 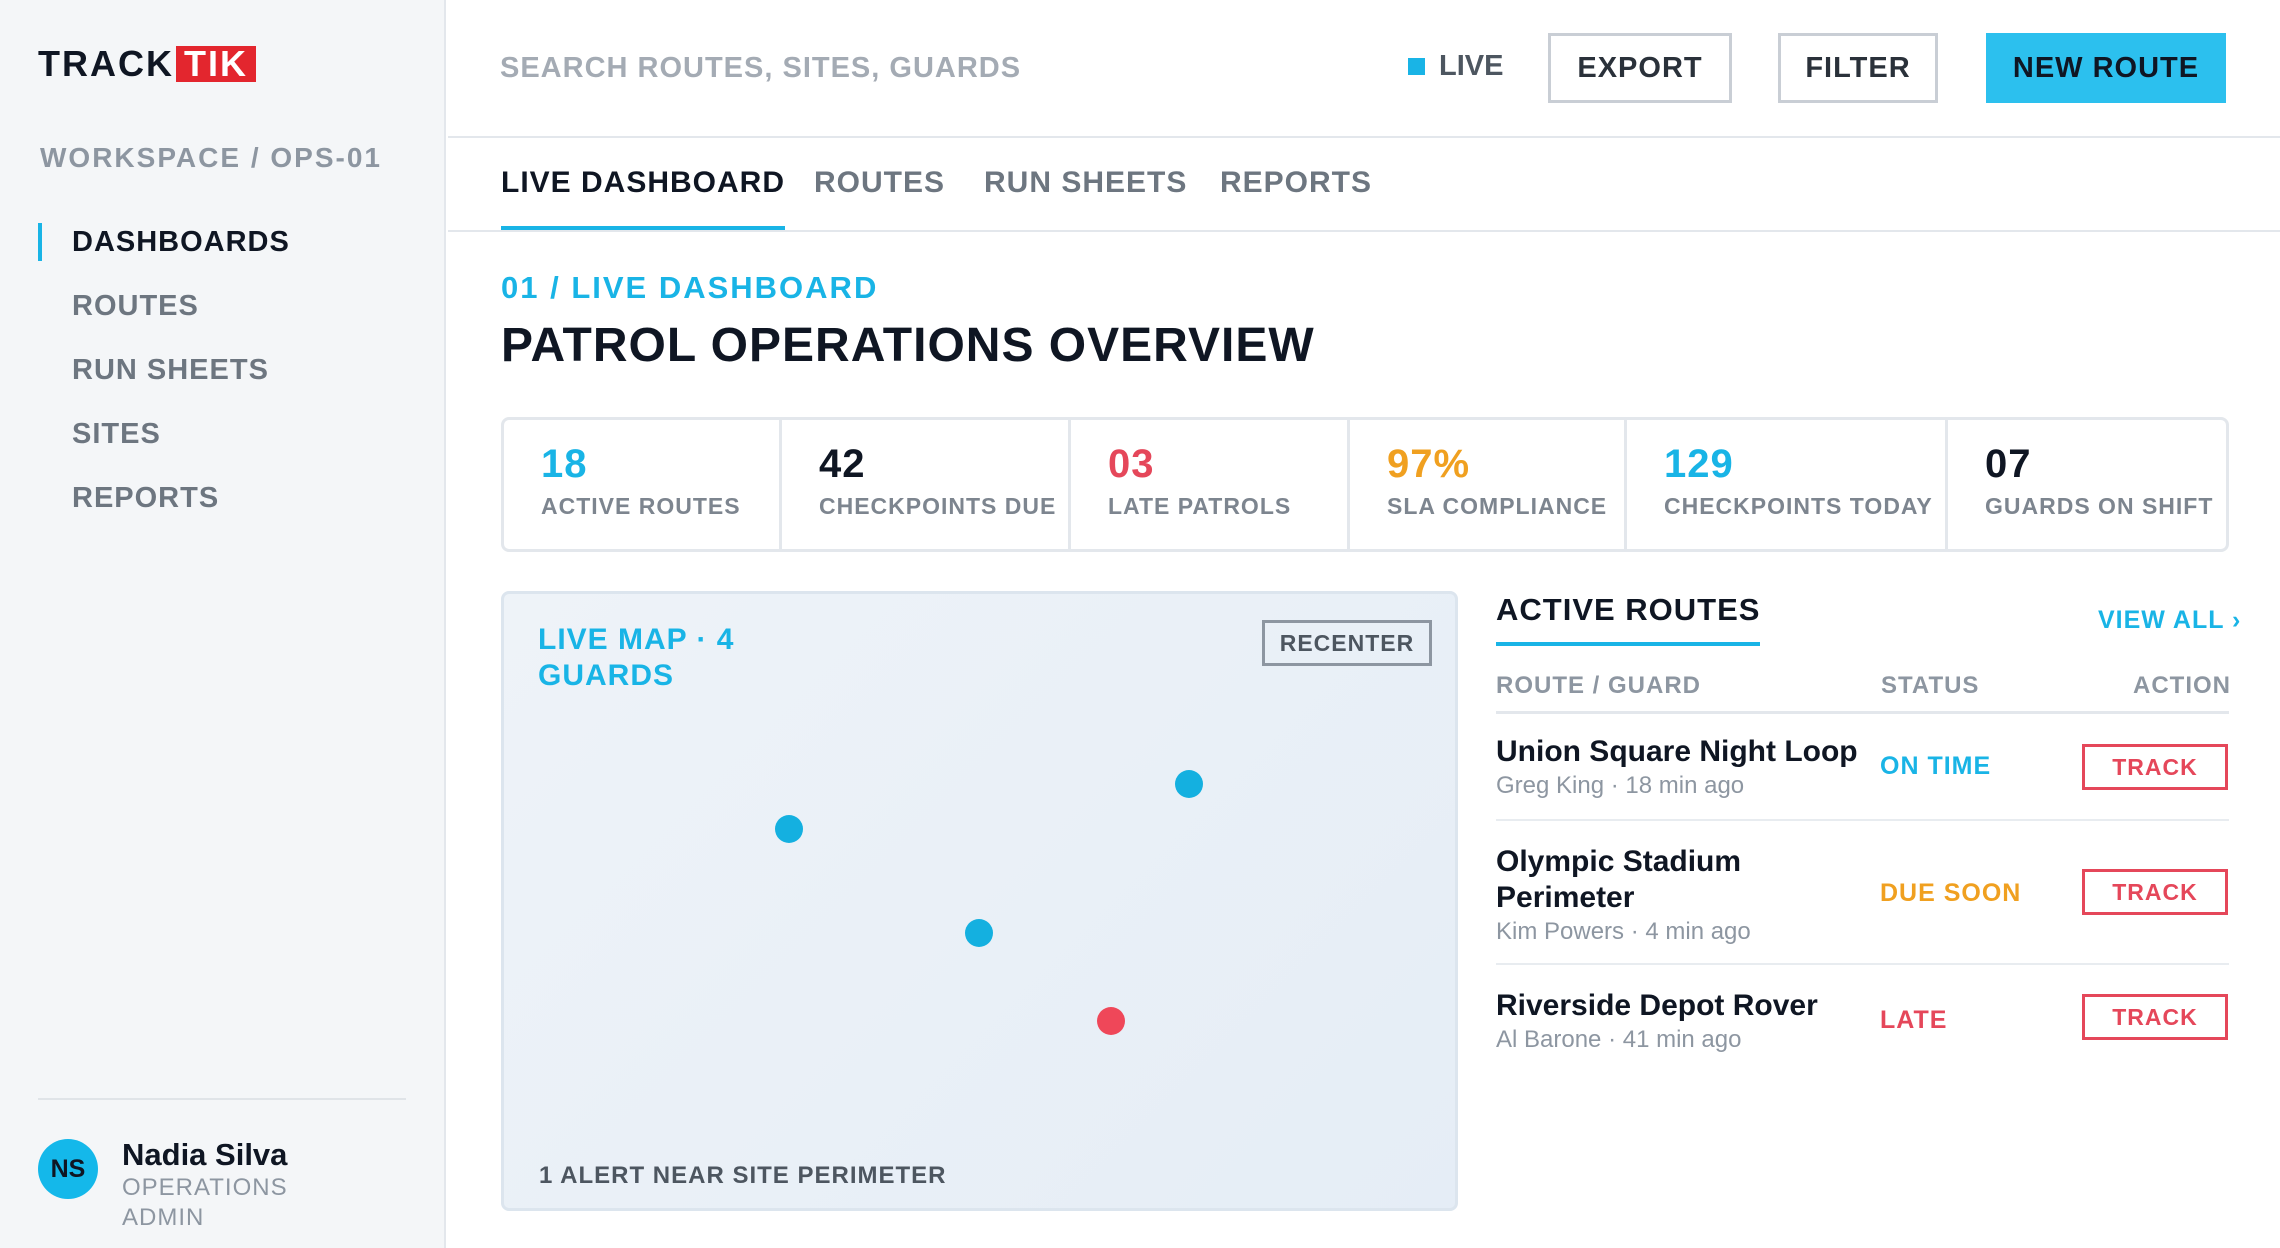 I want to click on export-button: EXPORT, so click(x=1640, y=68).